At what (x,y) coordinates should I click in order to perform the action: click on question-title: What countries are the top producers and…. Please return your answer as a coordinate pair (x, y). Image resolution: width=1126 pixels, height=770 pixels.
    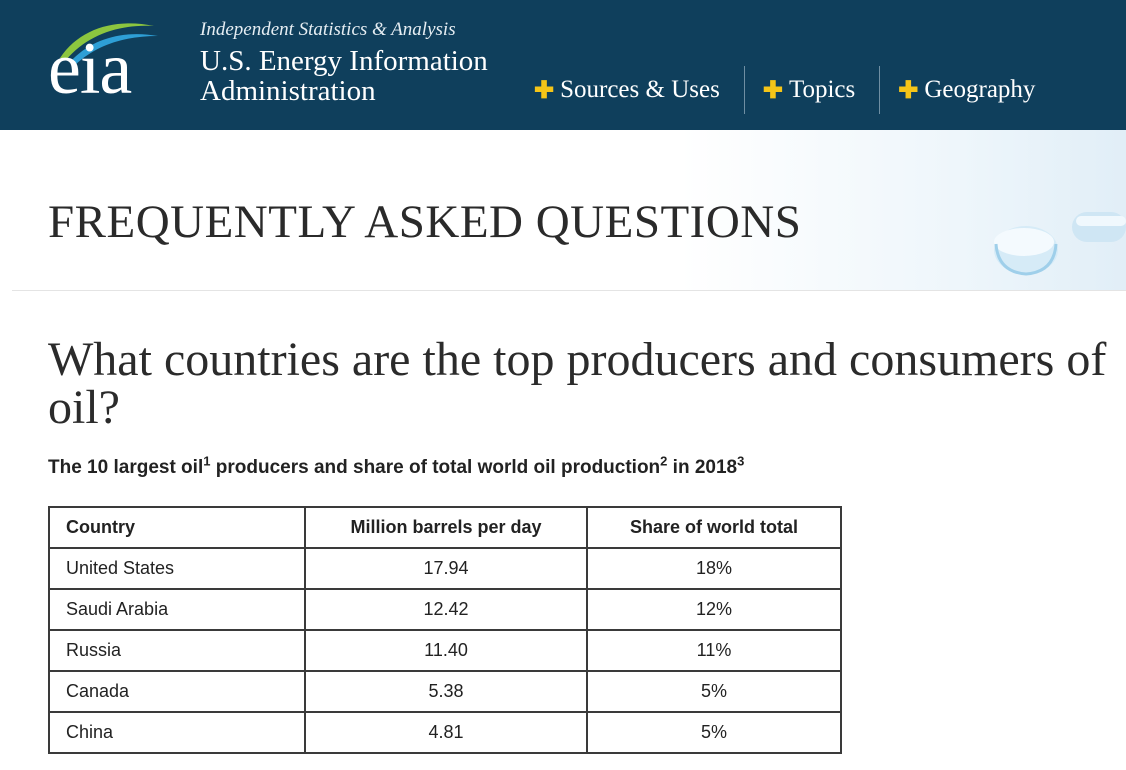
    Looking at the image, I should click on (577, 383).